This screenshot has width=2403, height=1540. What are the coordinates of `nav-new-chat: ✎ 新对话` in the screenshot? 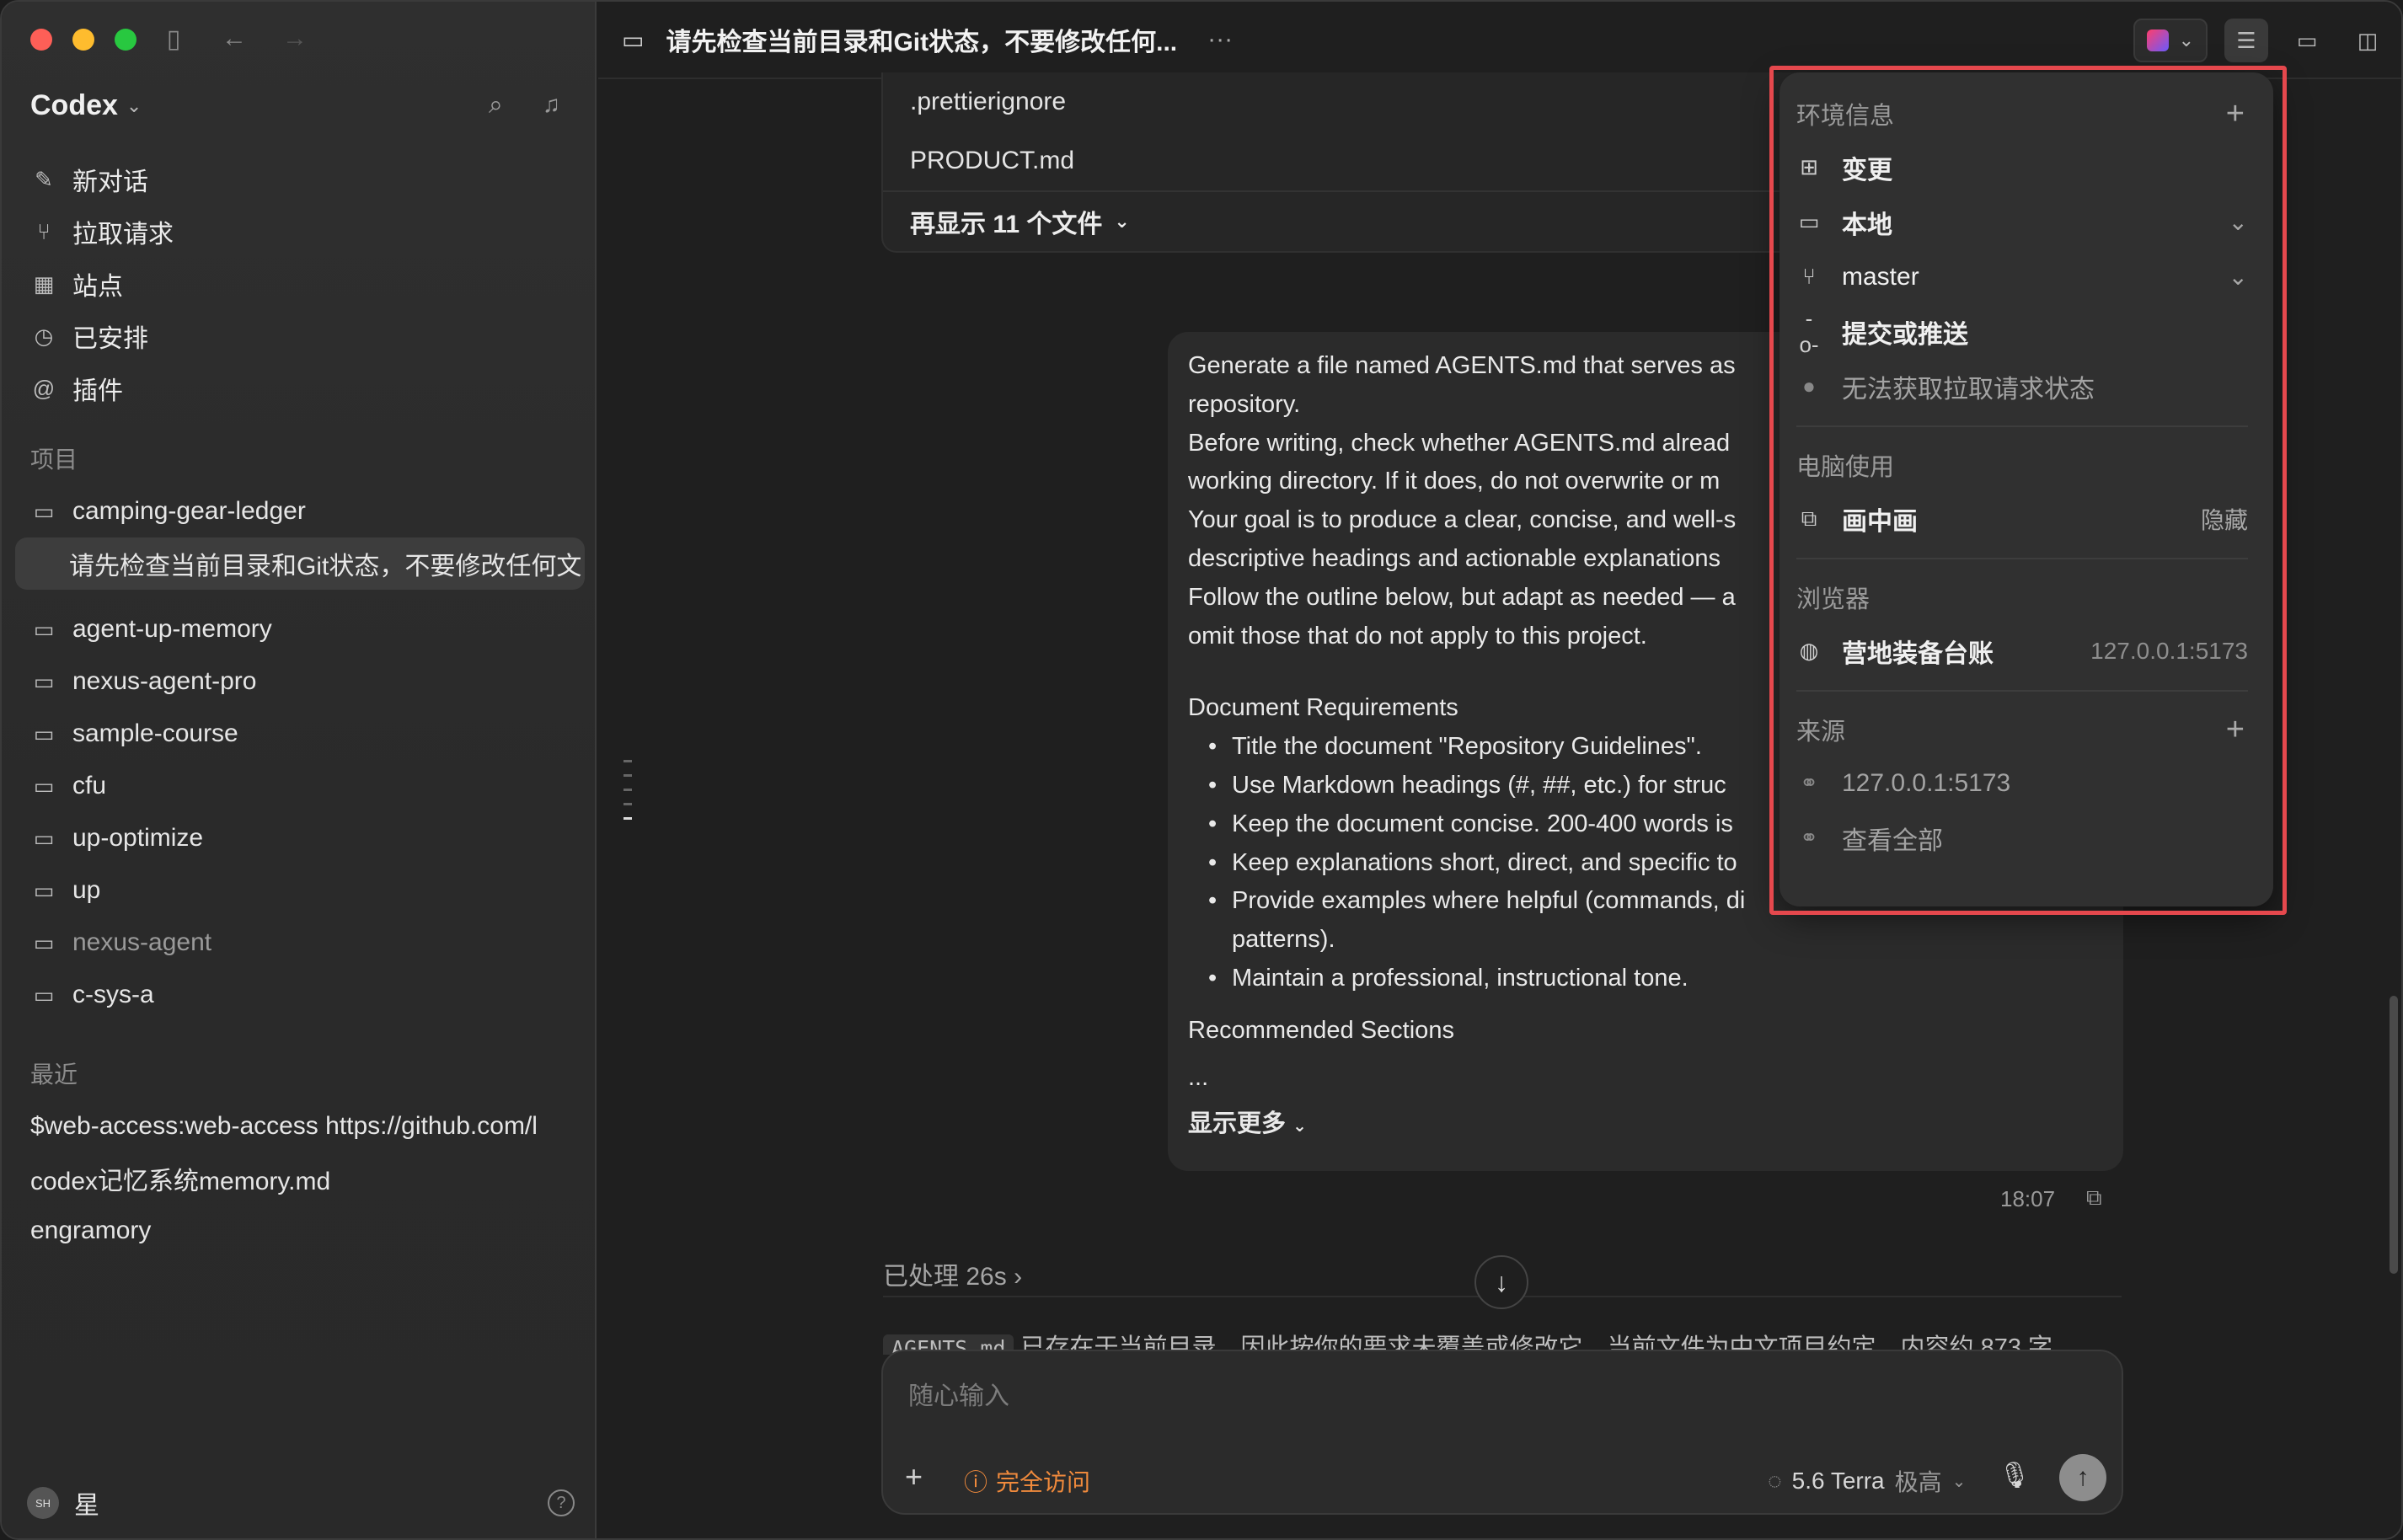 It's located at (305, 179).